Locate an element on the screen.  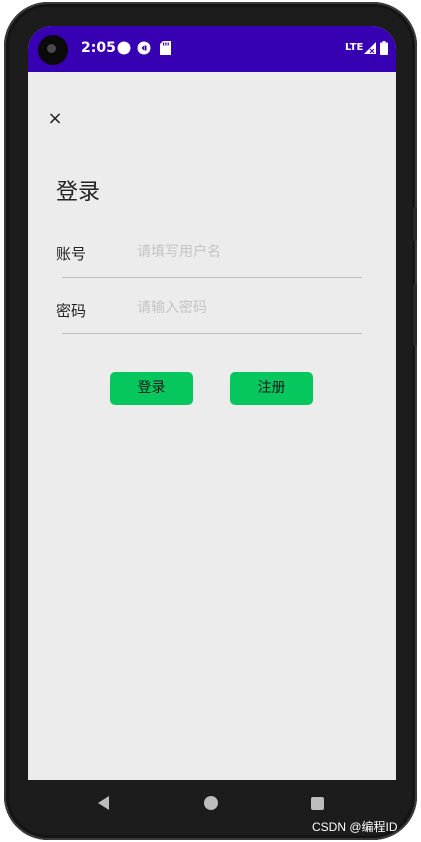
power-button is located at coordinates (415, 224).